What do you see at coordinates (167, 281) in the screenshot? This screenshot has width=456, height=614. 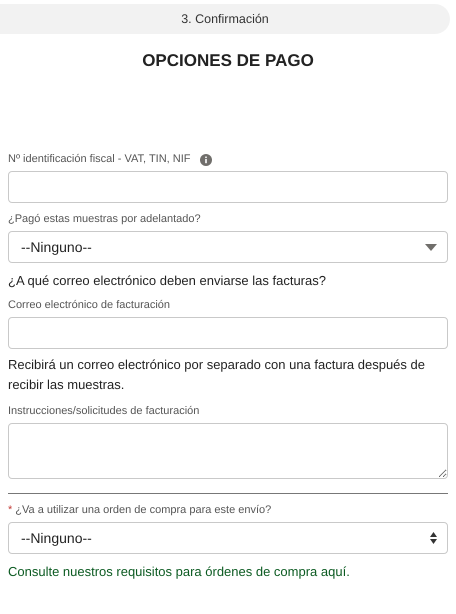 I see `question-text: ¿A qué correo electrónico deben enviarse las facturas?` at bounding box center [167, 281].